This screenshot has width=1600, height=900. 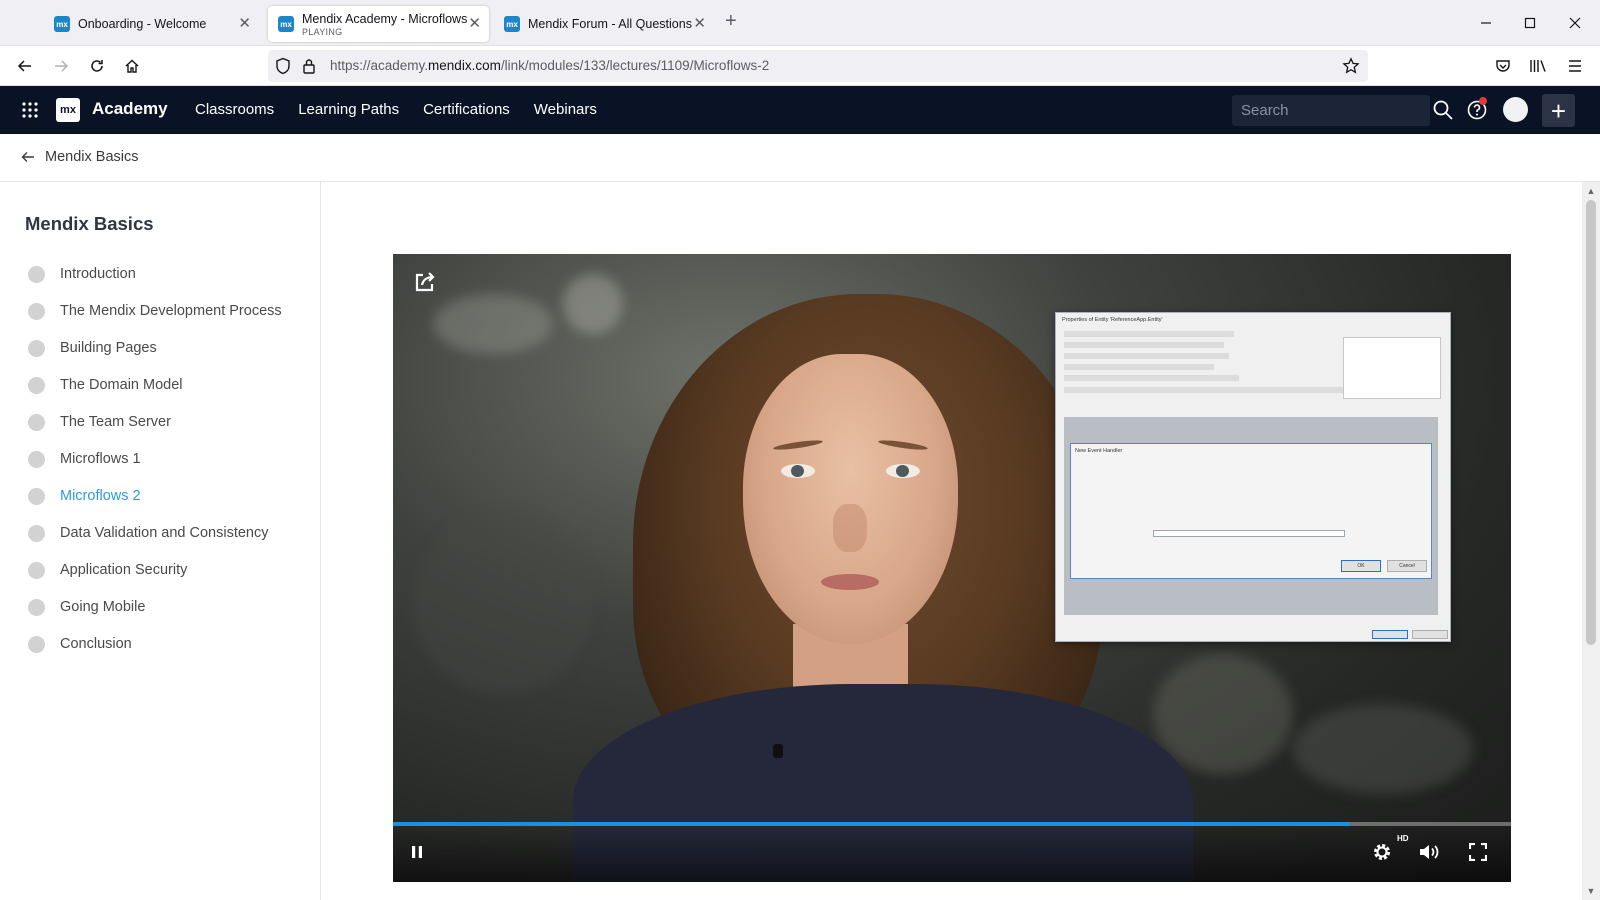 I want to click on breadcrumb-link: Mendix Basics, so click(x=91, y=157).